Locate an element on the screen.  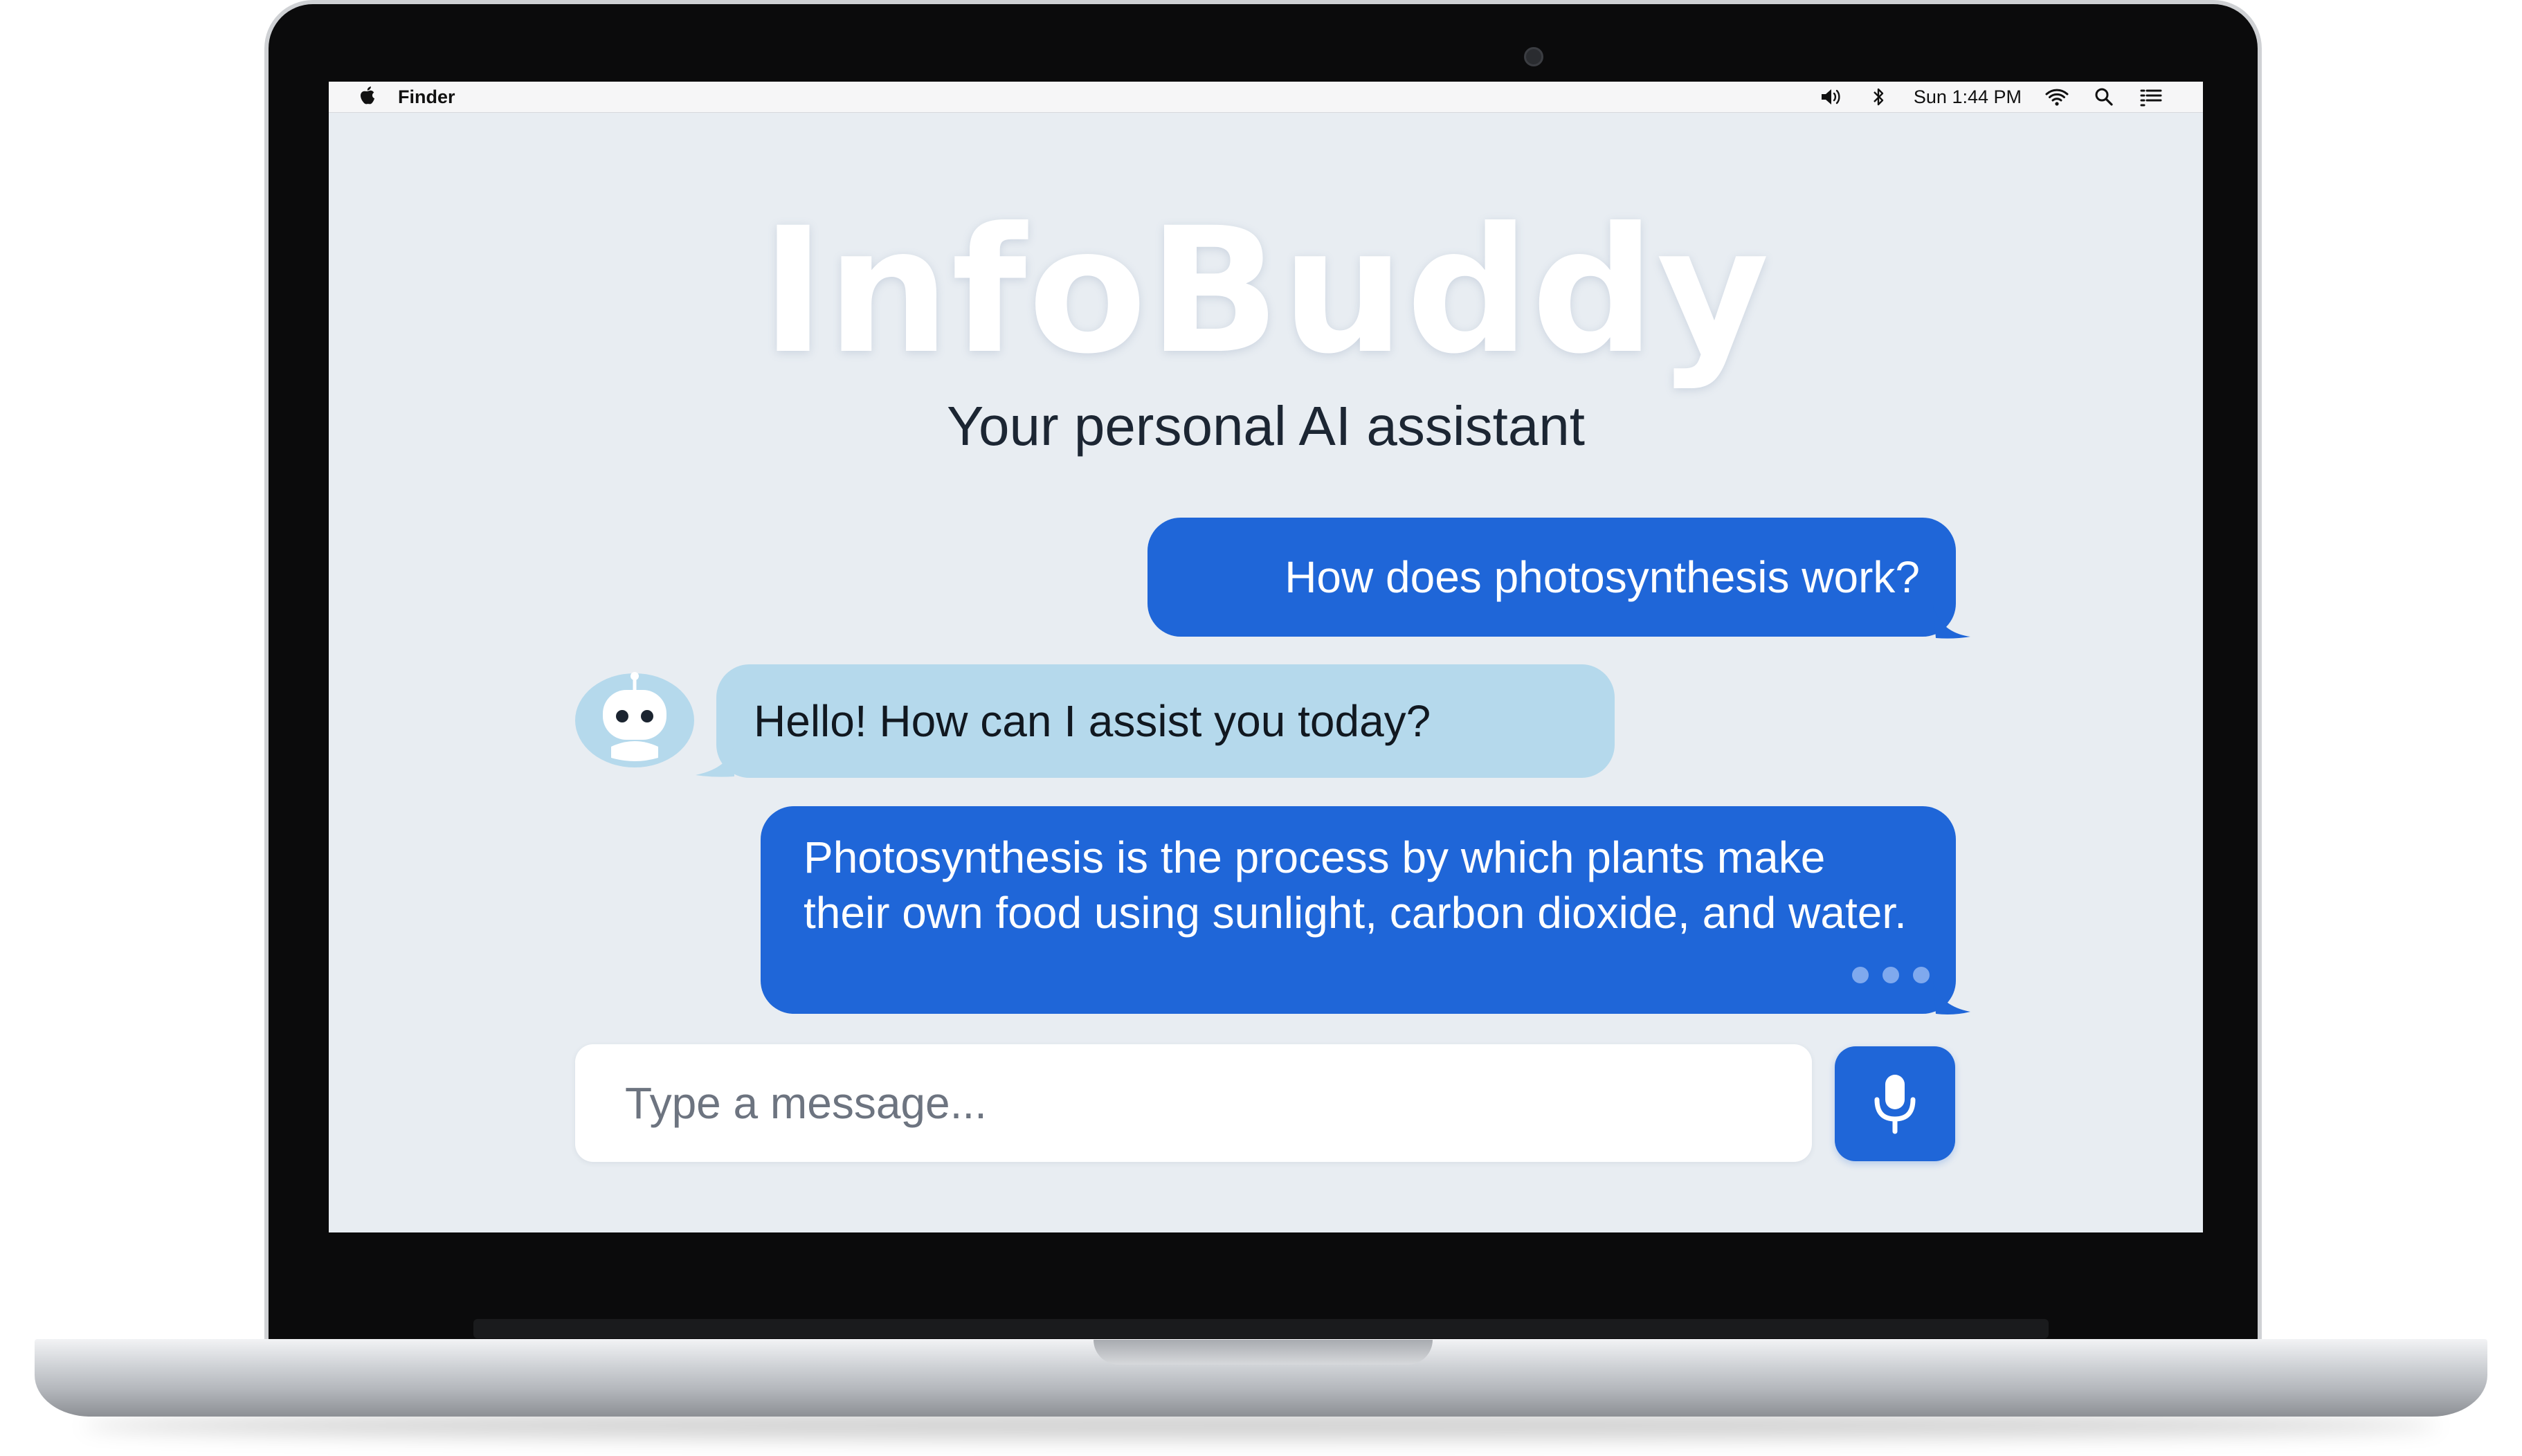
wifi-icon is located at coordinates (2057, 97).